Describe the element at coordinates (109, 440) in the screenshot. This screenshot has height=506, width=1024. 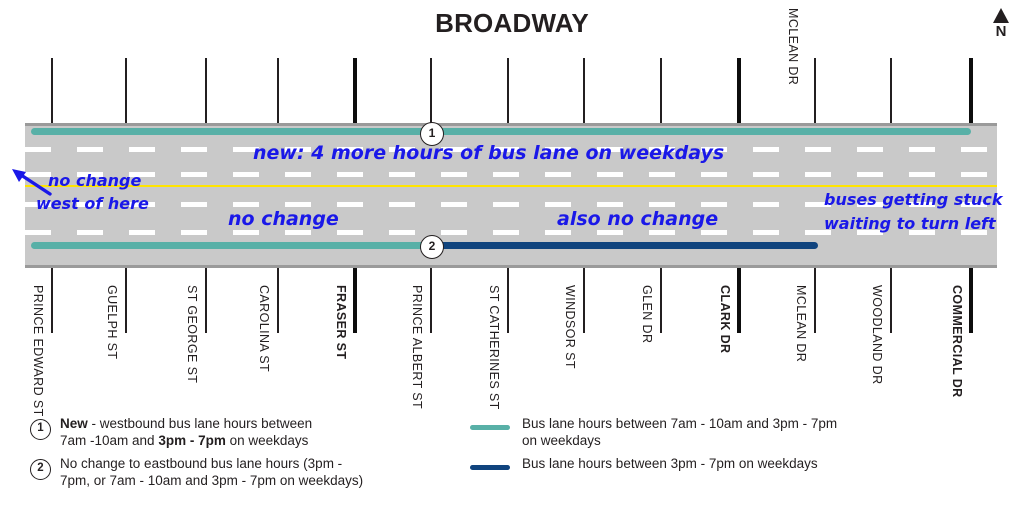
I see `legend-entry-1-line2a: 7am -10am and` at that location.